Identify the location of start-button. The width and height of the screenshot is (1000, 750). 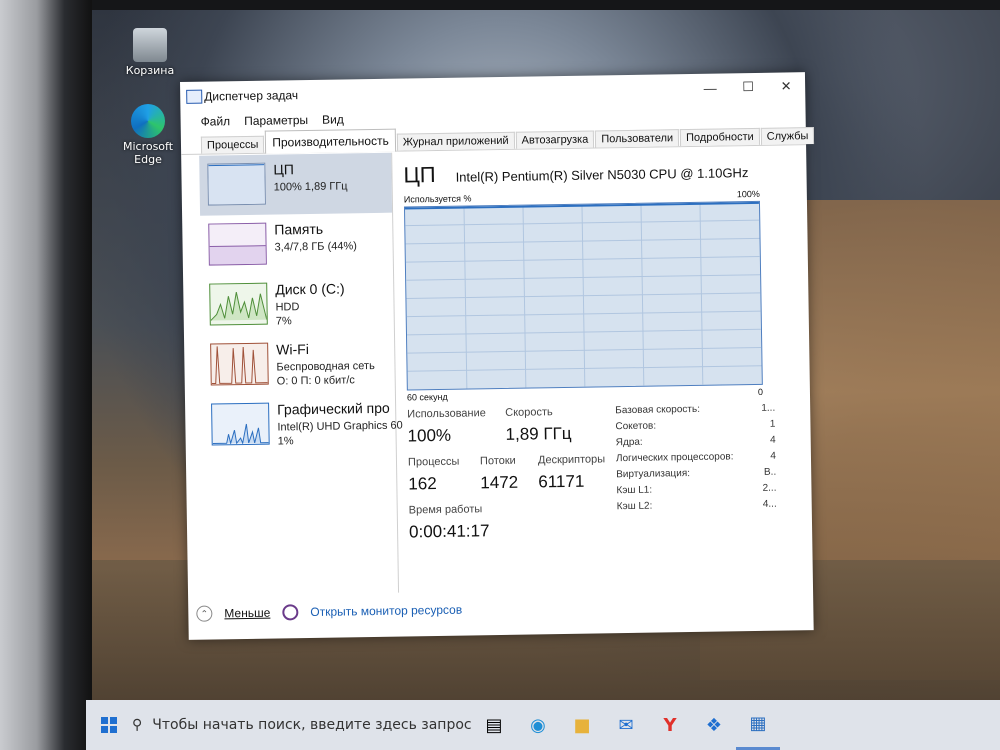
(109, 725).